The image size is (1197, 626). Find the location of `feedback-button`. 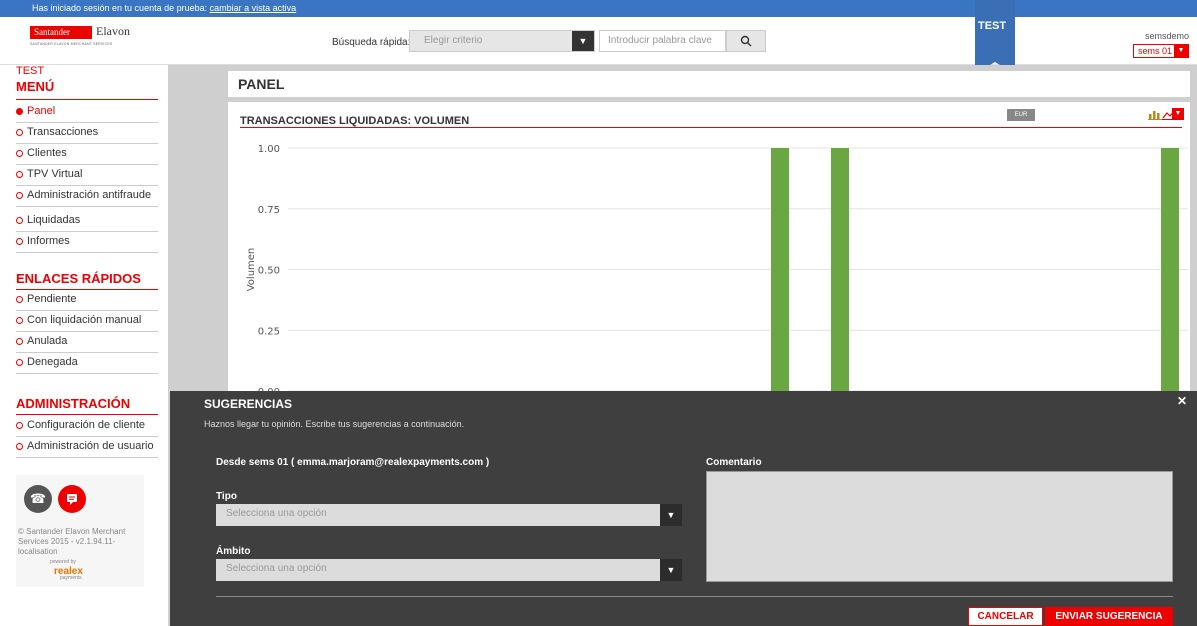

feedback-button is located at coordinates (72, 499).